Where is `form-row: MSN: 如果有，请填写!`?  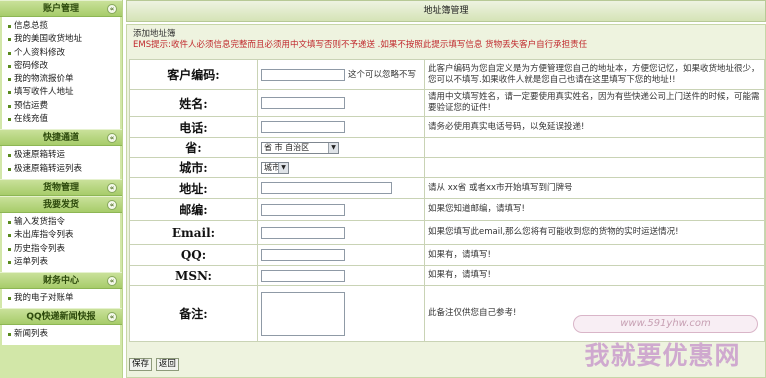 form-row: MSN: 如果有，请填写! is located at coordinates (447, 275).